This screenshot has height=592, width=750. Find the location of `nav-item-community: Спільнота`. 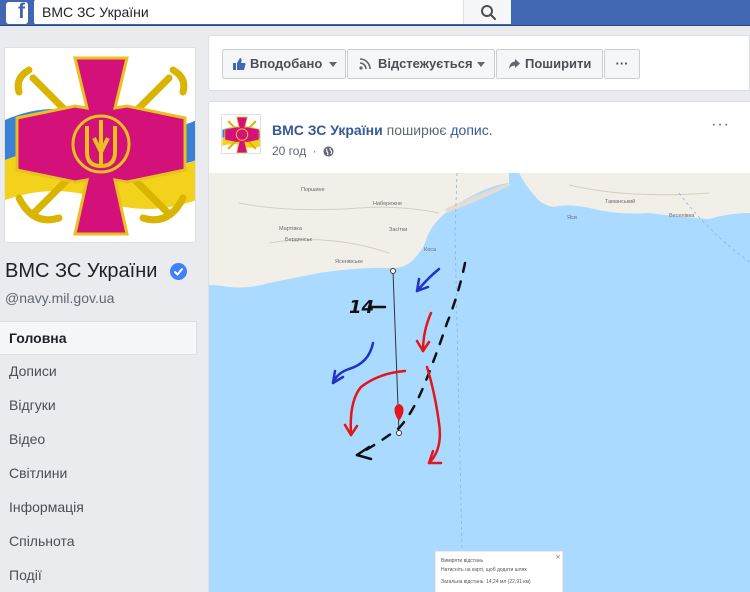

nav-item-community: Спільнота is located at coordinates (98, 542).